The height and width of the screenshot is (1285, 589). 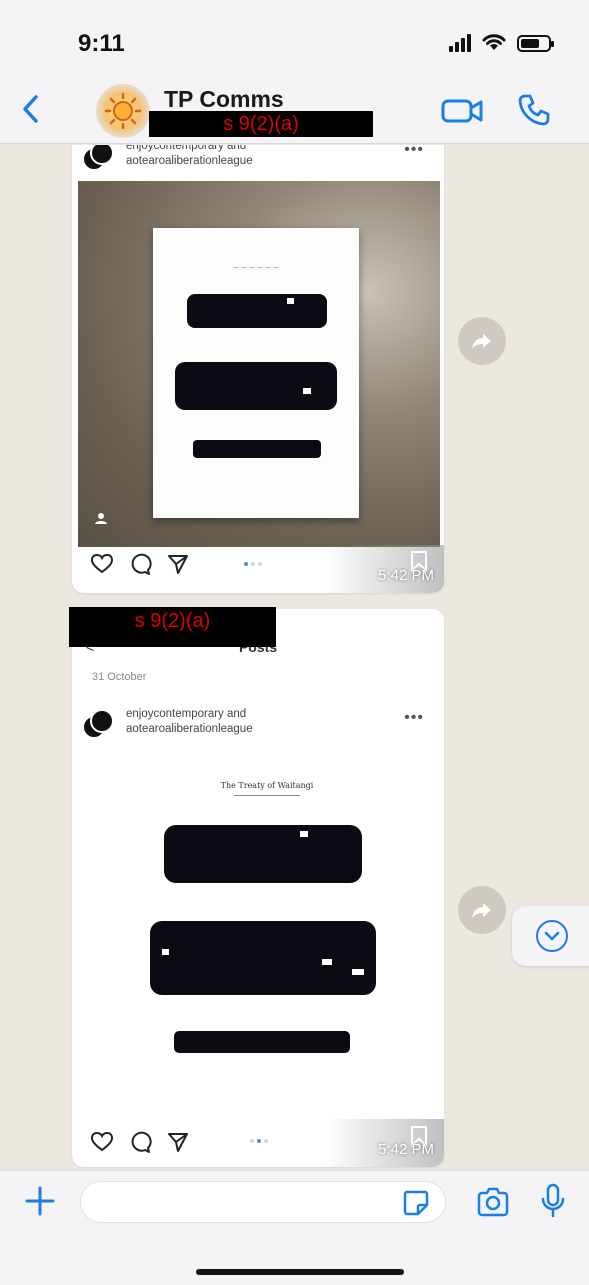 I want to click on back-chevron-icon, so click(x=31, y=109).